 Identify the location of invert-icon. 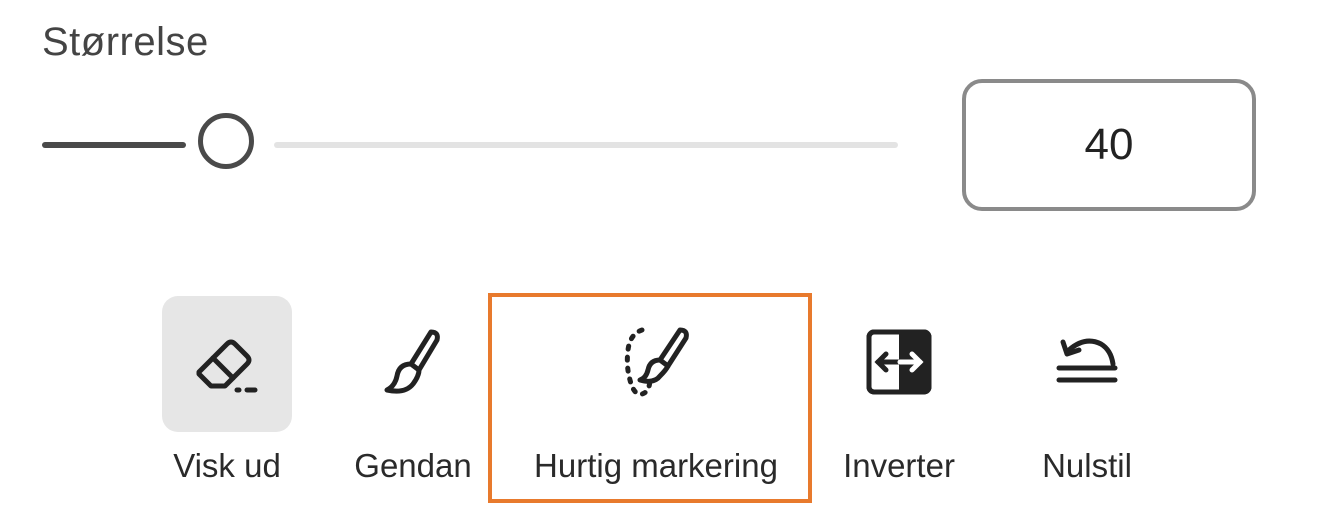
(899, 364).